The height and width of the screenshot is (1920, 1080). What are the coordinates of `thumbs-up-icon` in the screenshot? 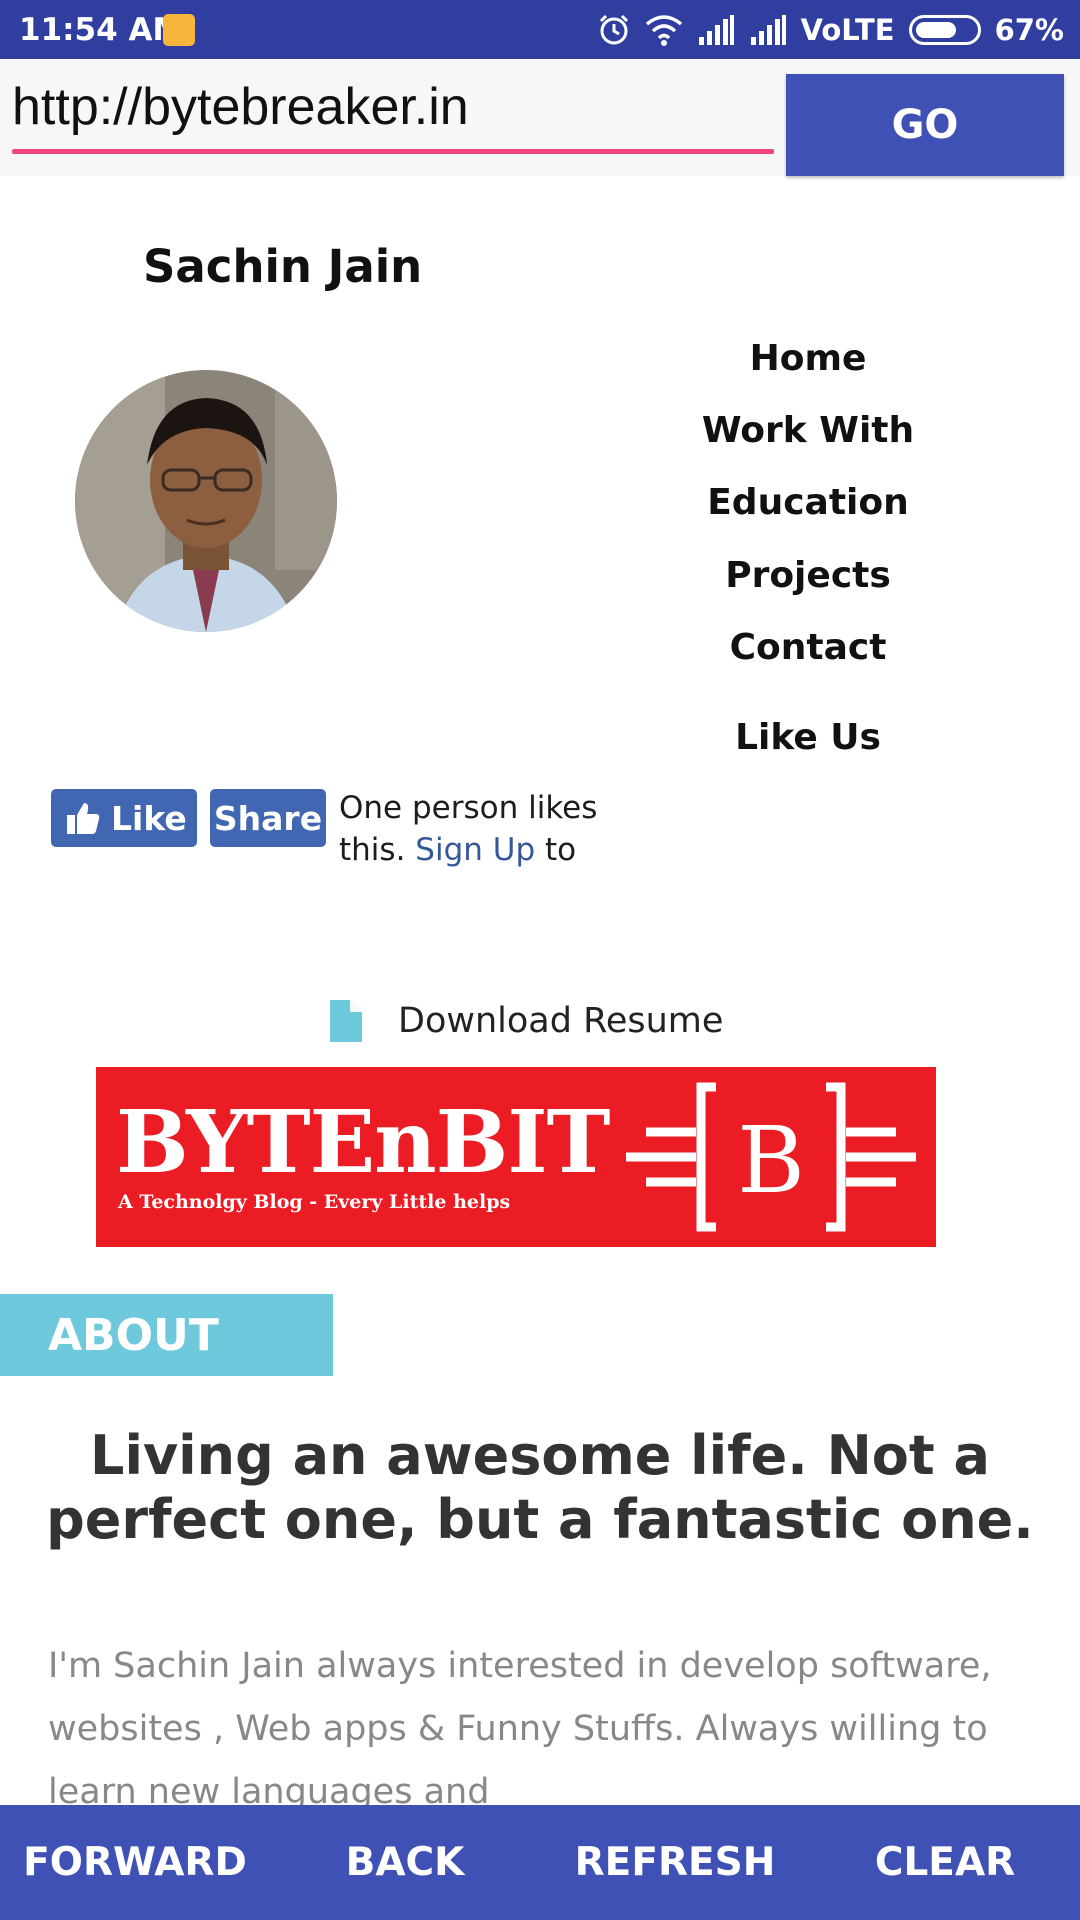 It's located at (83, 818).